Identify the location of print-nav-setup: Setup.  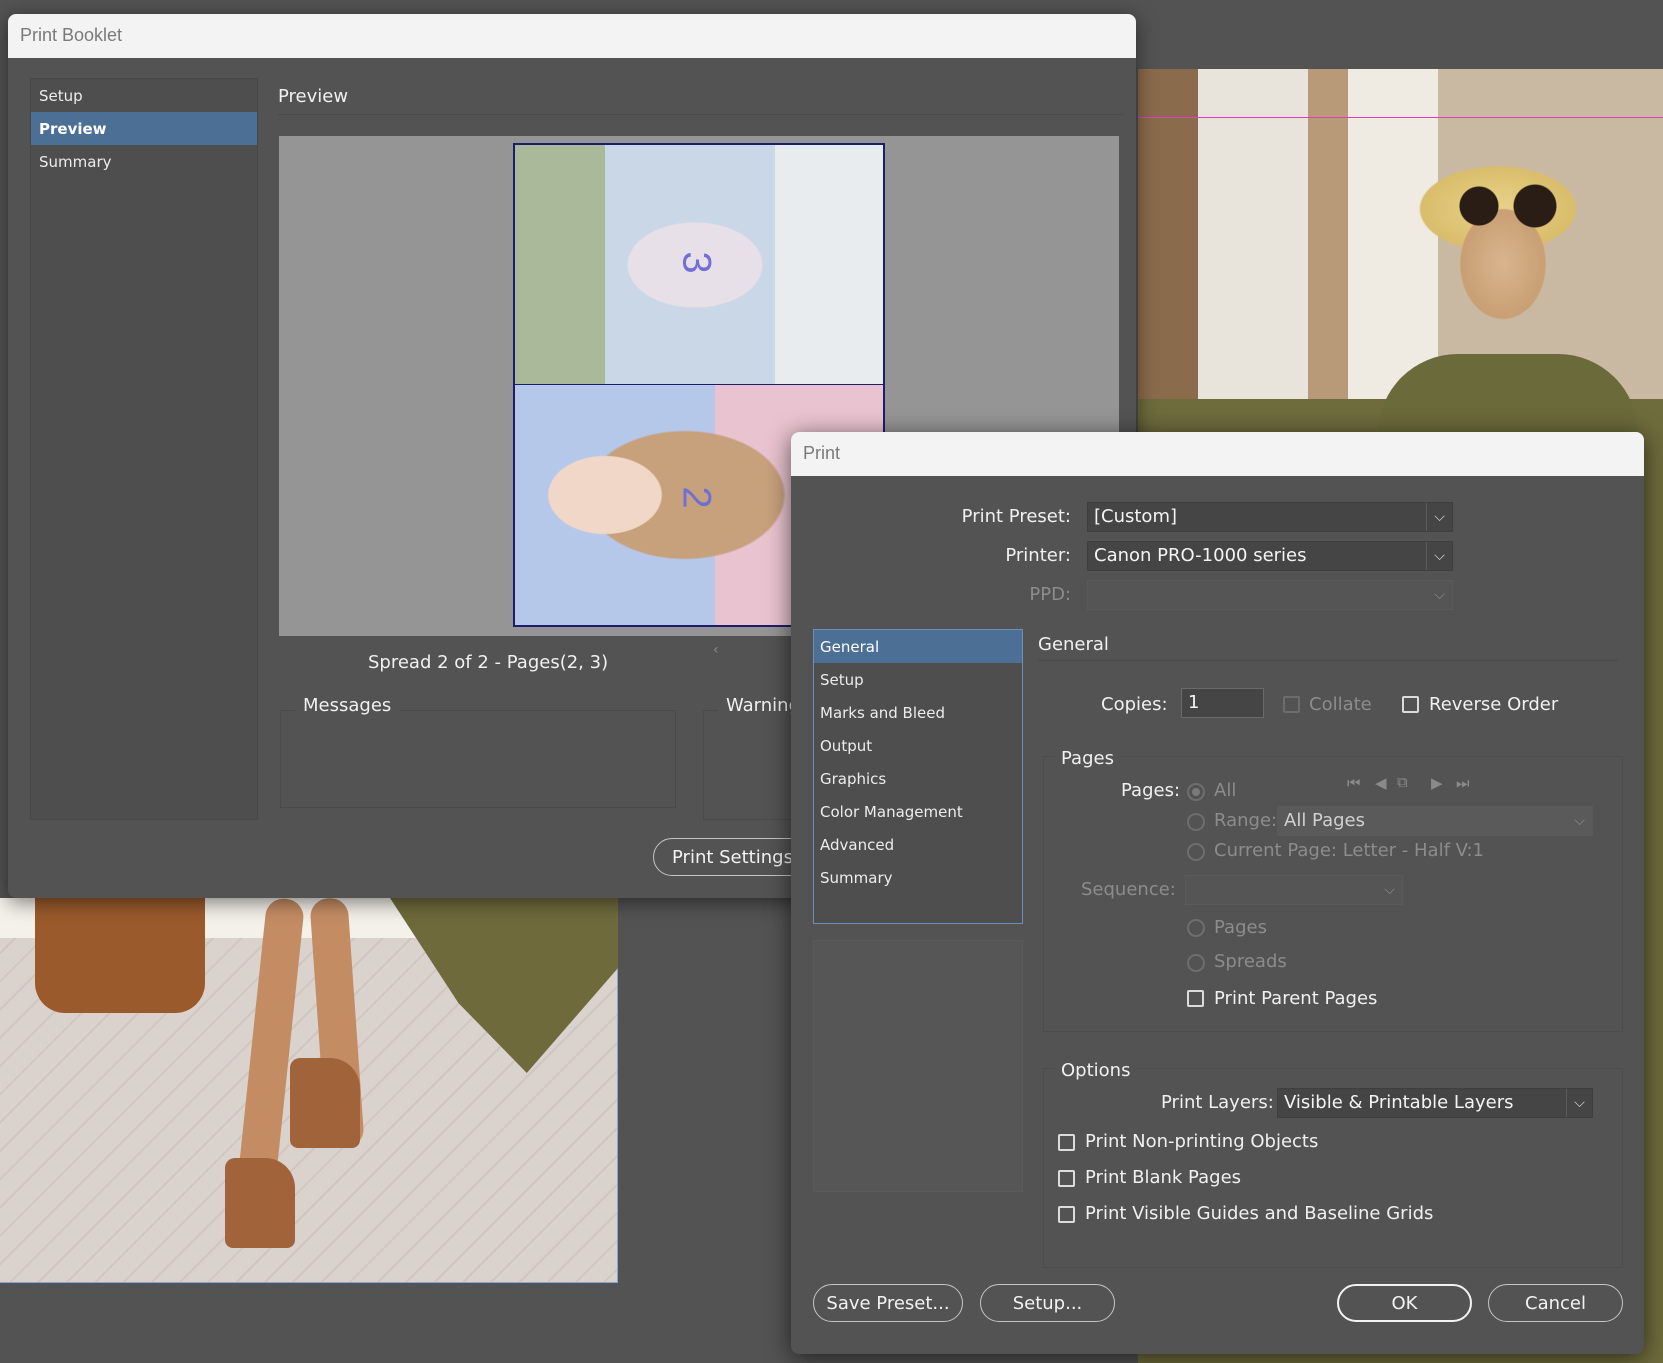
(918, 679).